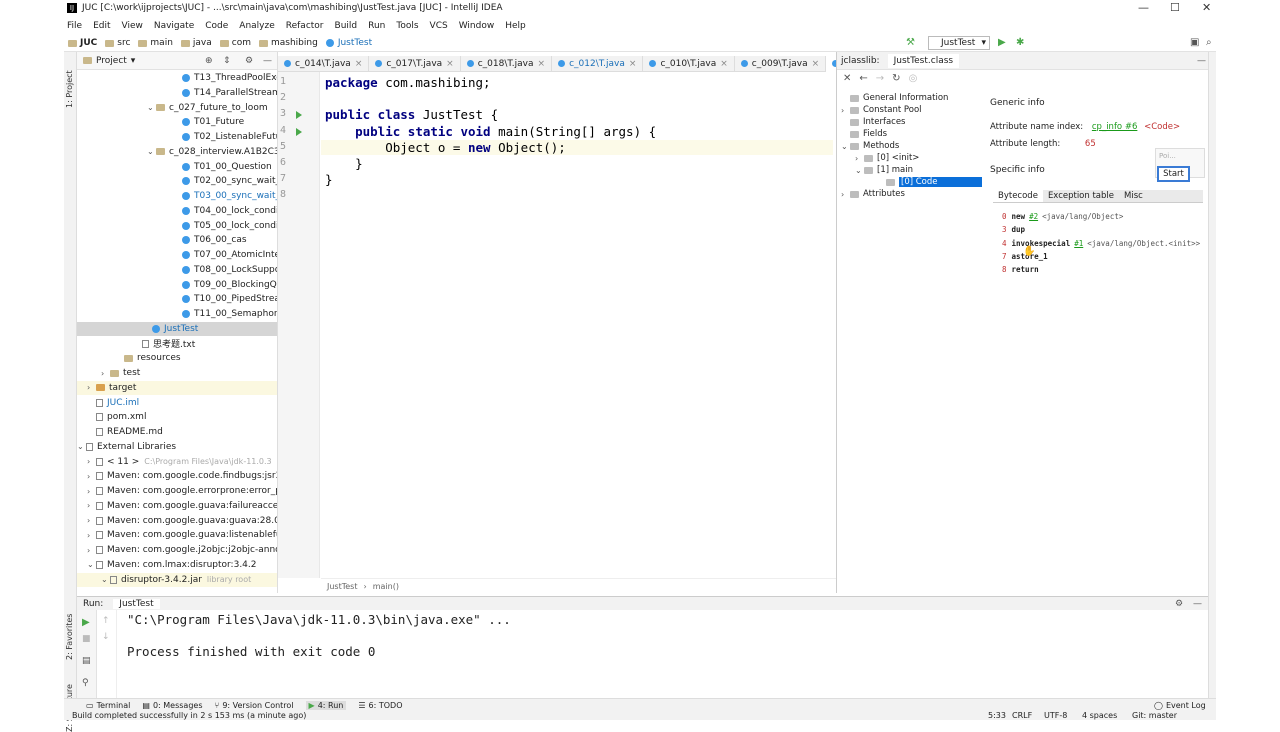 This screenshot has height=732, width=1280. Describe the element at coordinates (896, 78) in the screenshot. I see `refresh-icon: ↻` at that location.